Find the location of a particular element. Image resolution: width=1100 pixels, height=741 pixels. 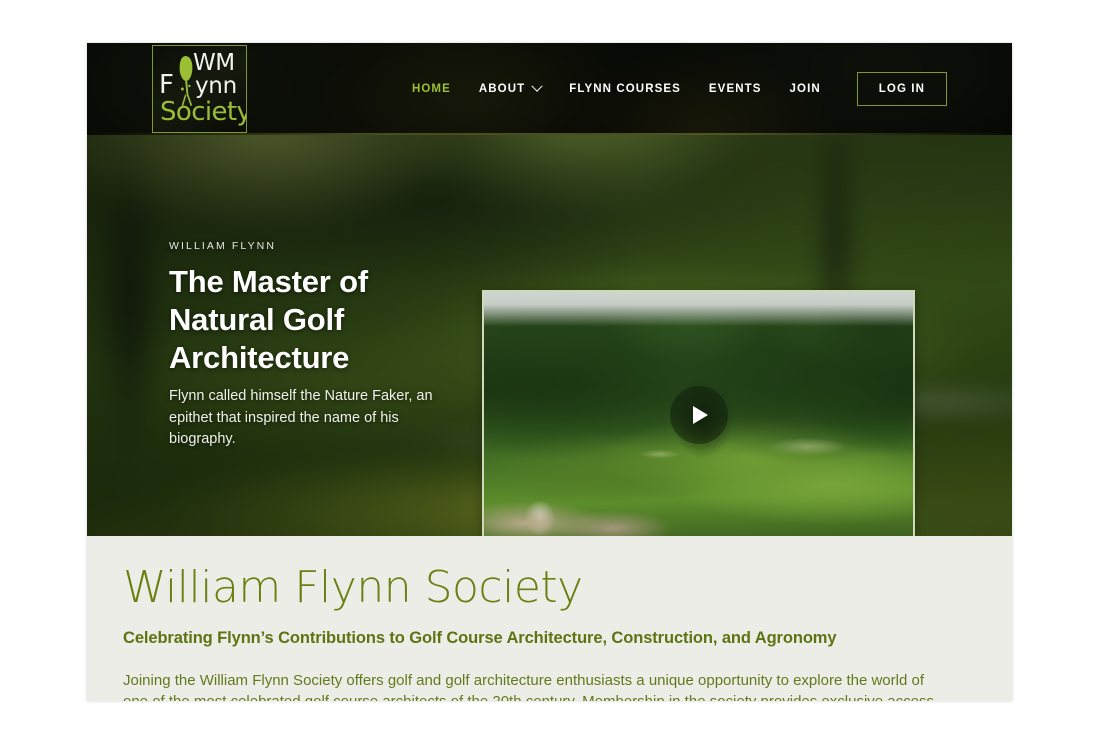

nav-item-flynn-courses: FLYNN COURSES is located at coordinates (625, 89).